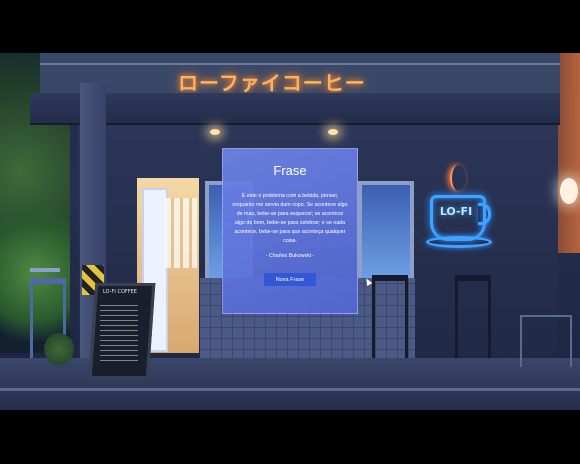 This screenshot has width=580, height=464. I want to click on sidewalk, so click(290, 384).